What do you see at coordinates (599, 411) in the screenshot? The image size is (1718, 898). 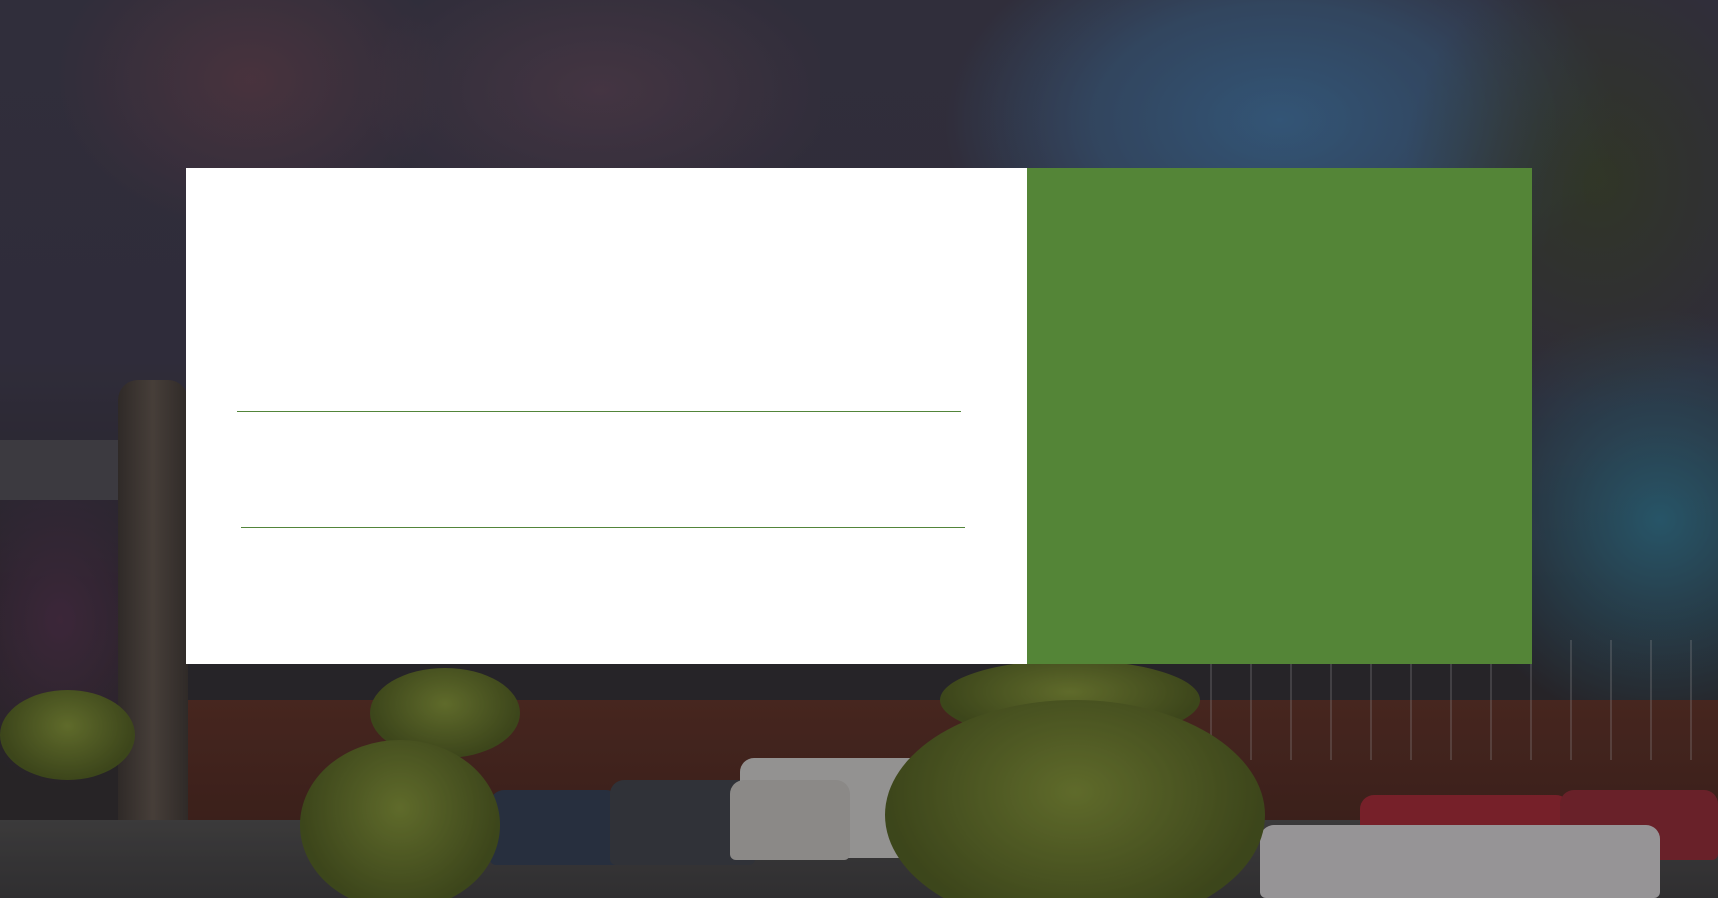 I see `input-underline-first` at bounding box center [599, 411].